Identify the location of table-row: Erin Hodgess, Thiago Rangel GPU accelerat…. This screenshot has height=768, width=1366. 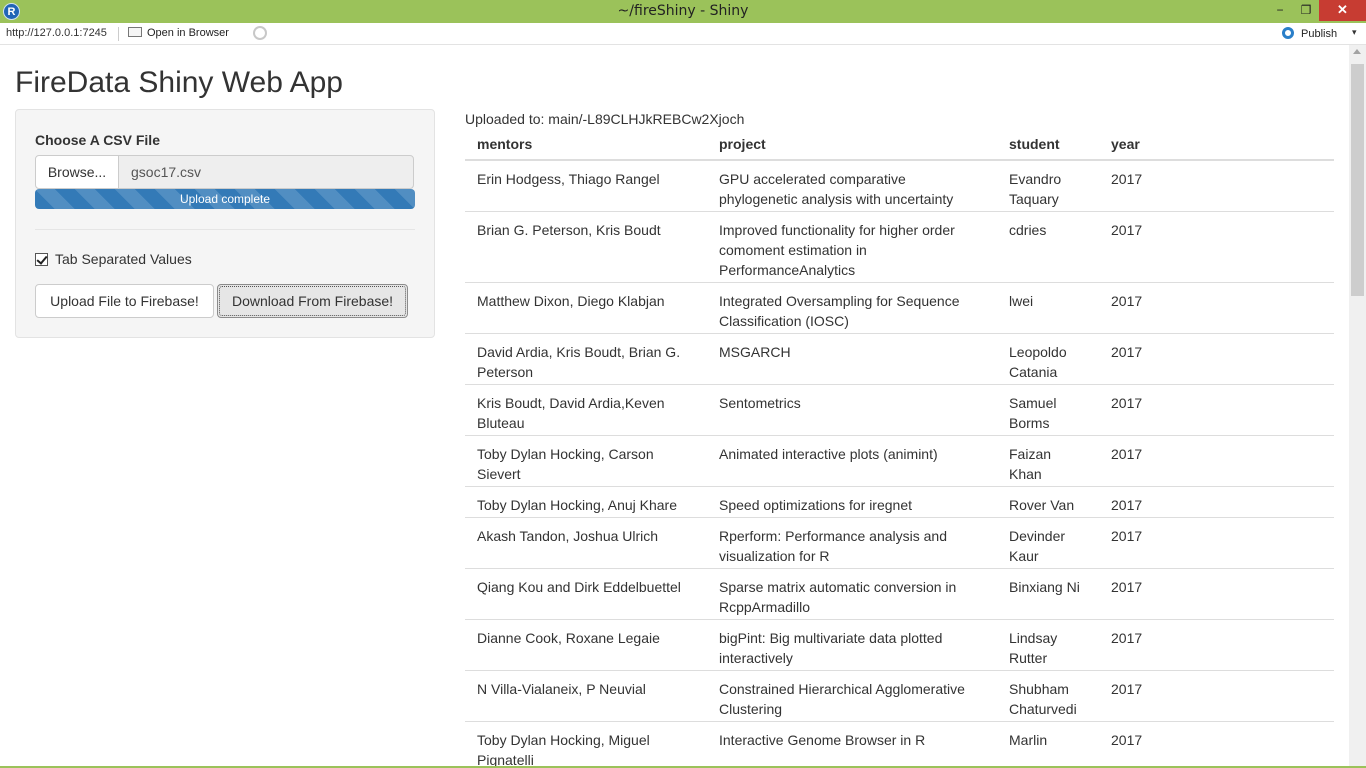
(899, 185).